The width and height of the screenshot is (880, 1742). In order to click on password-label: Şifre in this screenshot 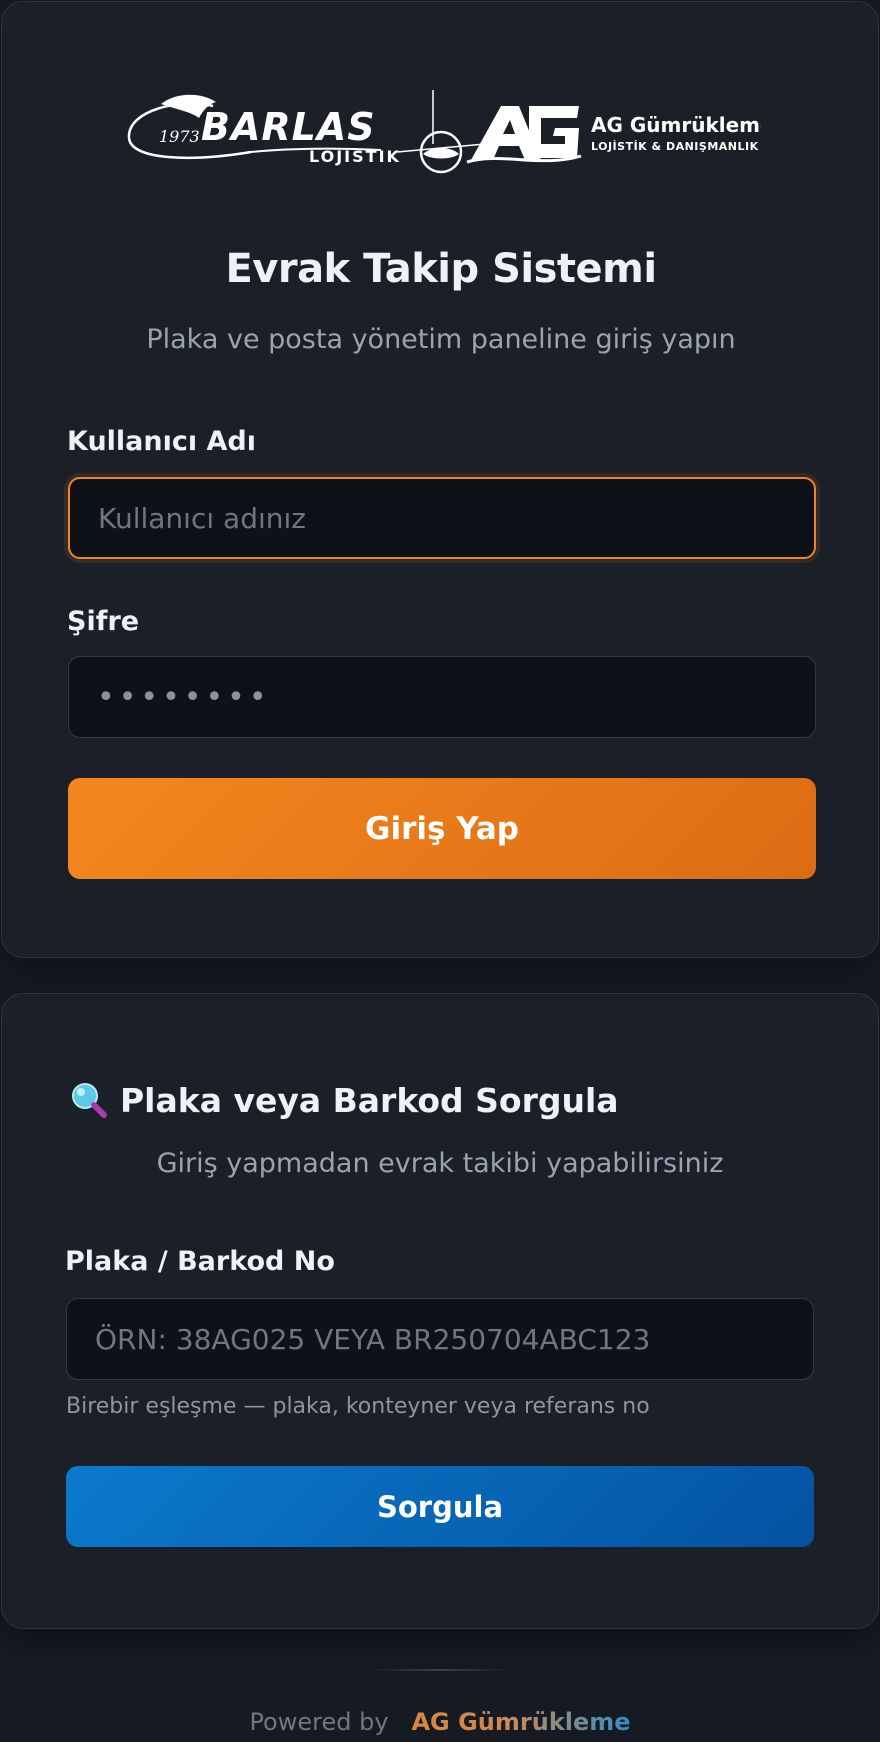, I will do `click(103, 621)`.